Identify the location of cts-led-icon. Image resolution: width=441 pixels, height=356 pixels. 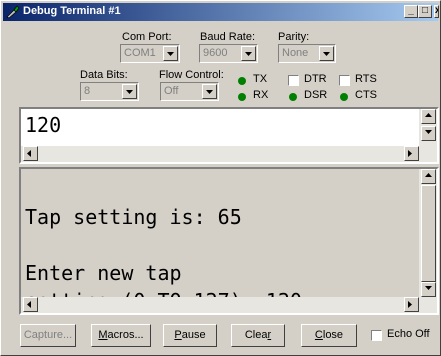
(344, 97).